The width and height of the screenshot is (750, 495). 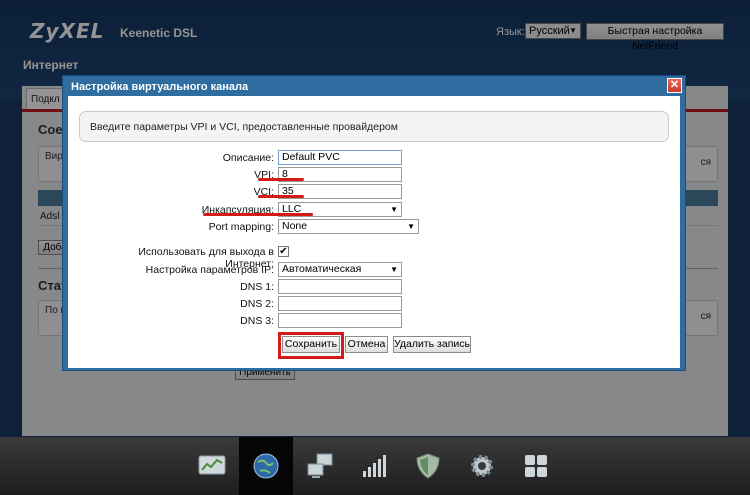 What do you see at coordinates (340, 157) in the screenshot?
I see `description-field: Default PVC` at bounding box center [340, 157].